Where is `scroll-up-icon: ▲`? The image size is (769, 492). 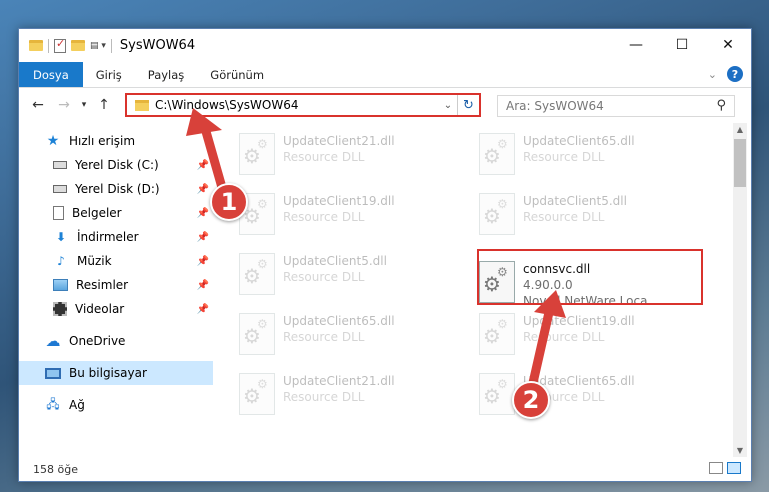 scroll-up-icon: ▲ is located at coordinates (740, 129).